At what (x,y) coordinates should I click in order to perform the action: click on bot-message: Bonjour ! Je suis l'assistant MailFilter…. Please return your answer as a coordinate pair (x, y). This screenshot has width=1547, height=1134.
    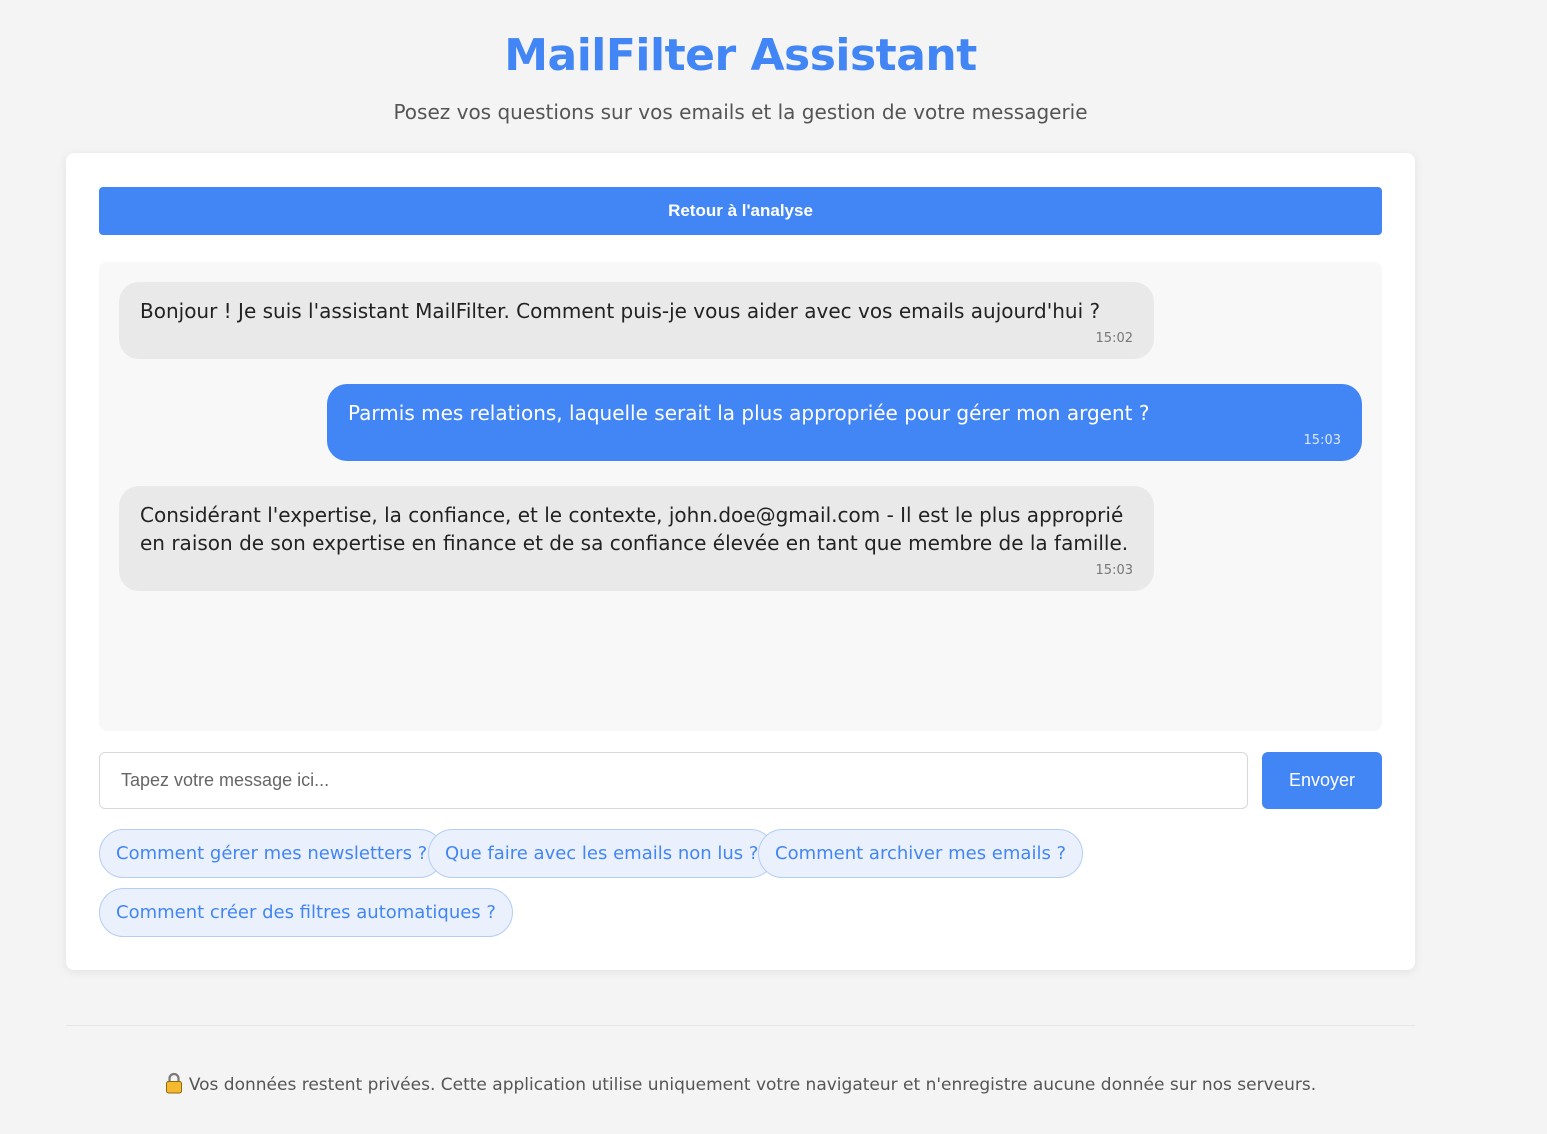
    Looking at the image, I should click on (636, 320).